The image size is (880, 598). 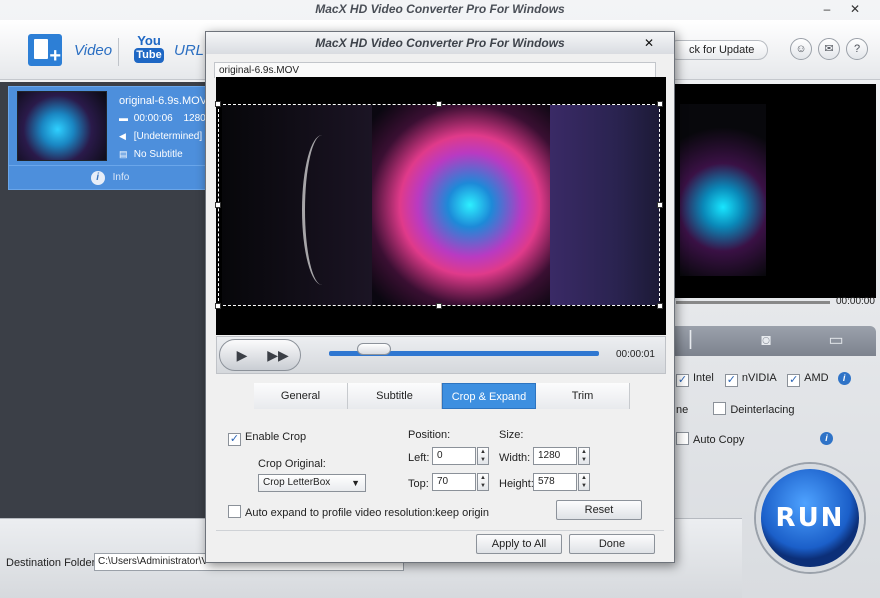 I want to click on run-area: RUN, so click(x=810, y=526).